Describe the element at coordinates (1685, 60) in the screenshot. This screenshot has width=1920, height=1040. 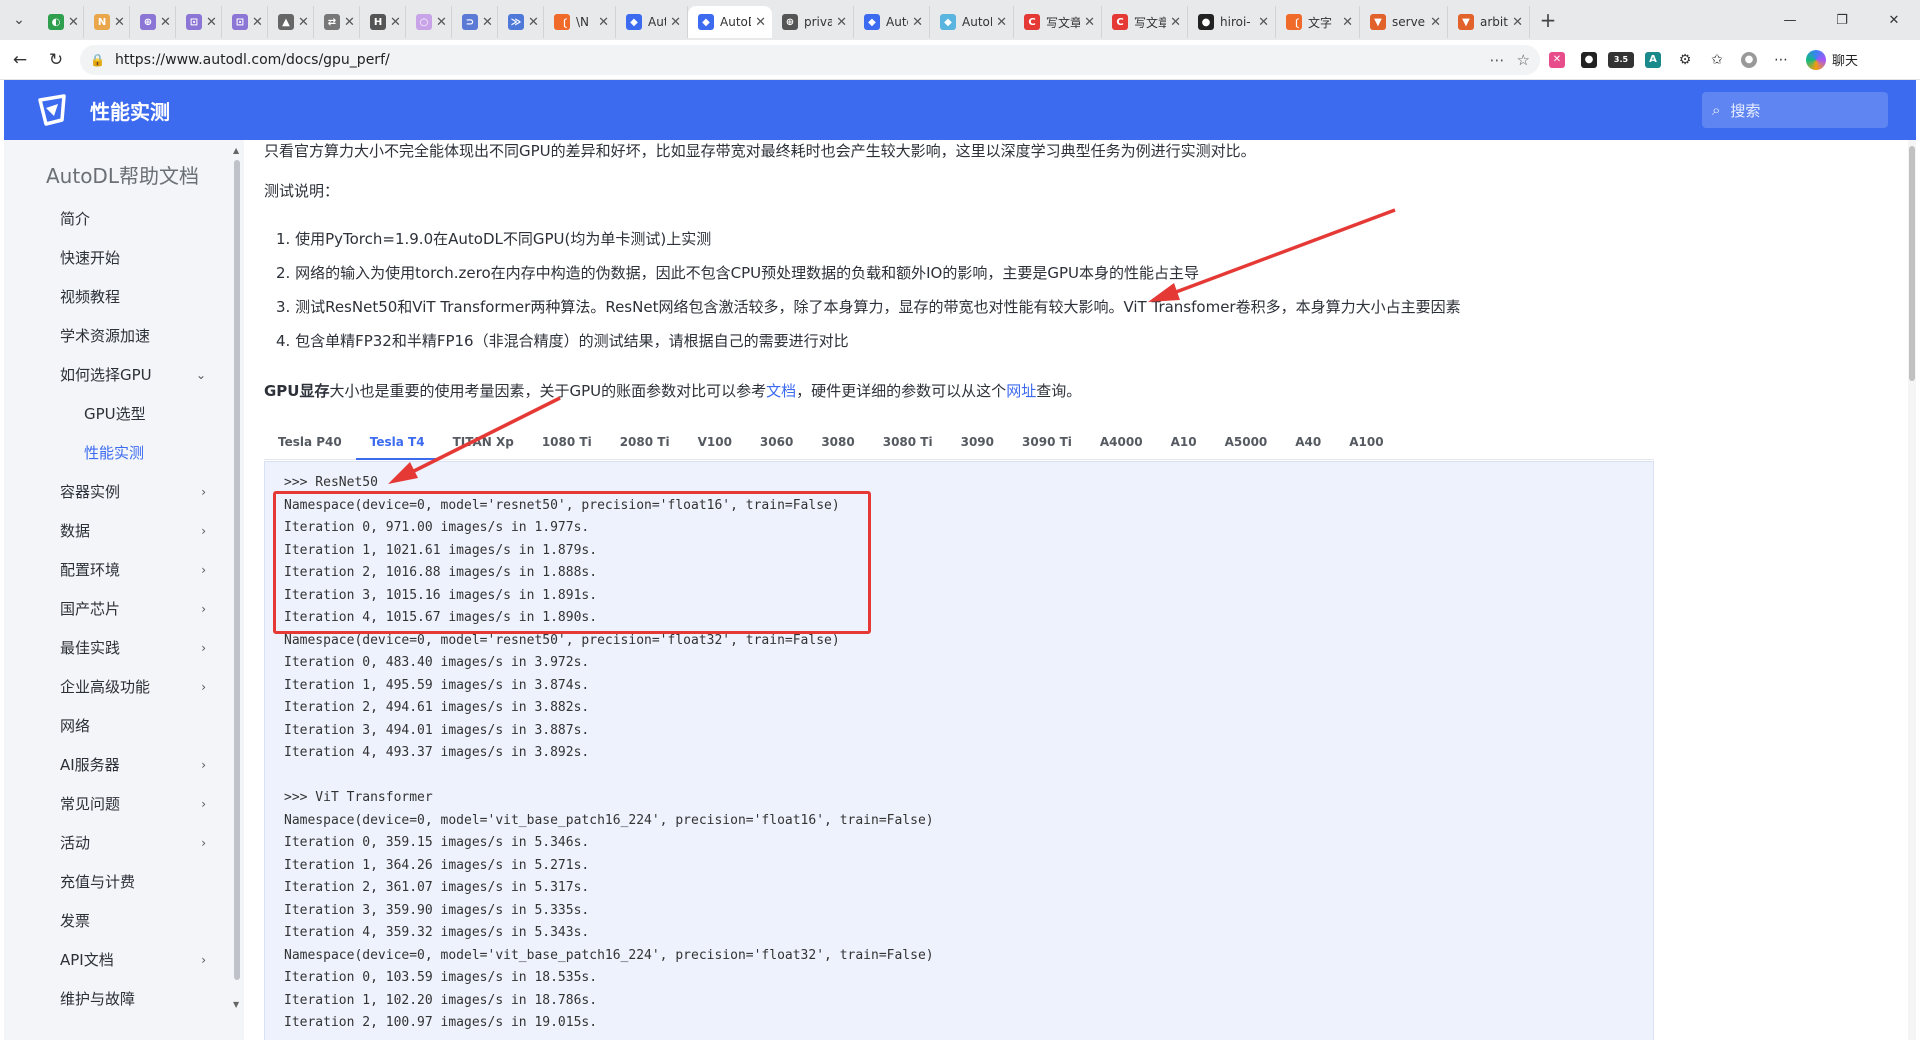
I see `extensions-puzzle-icon: ⚙` at that location.